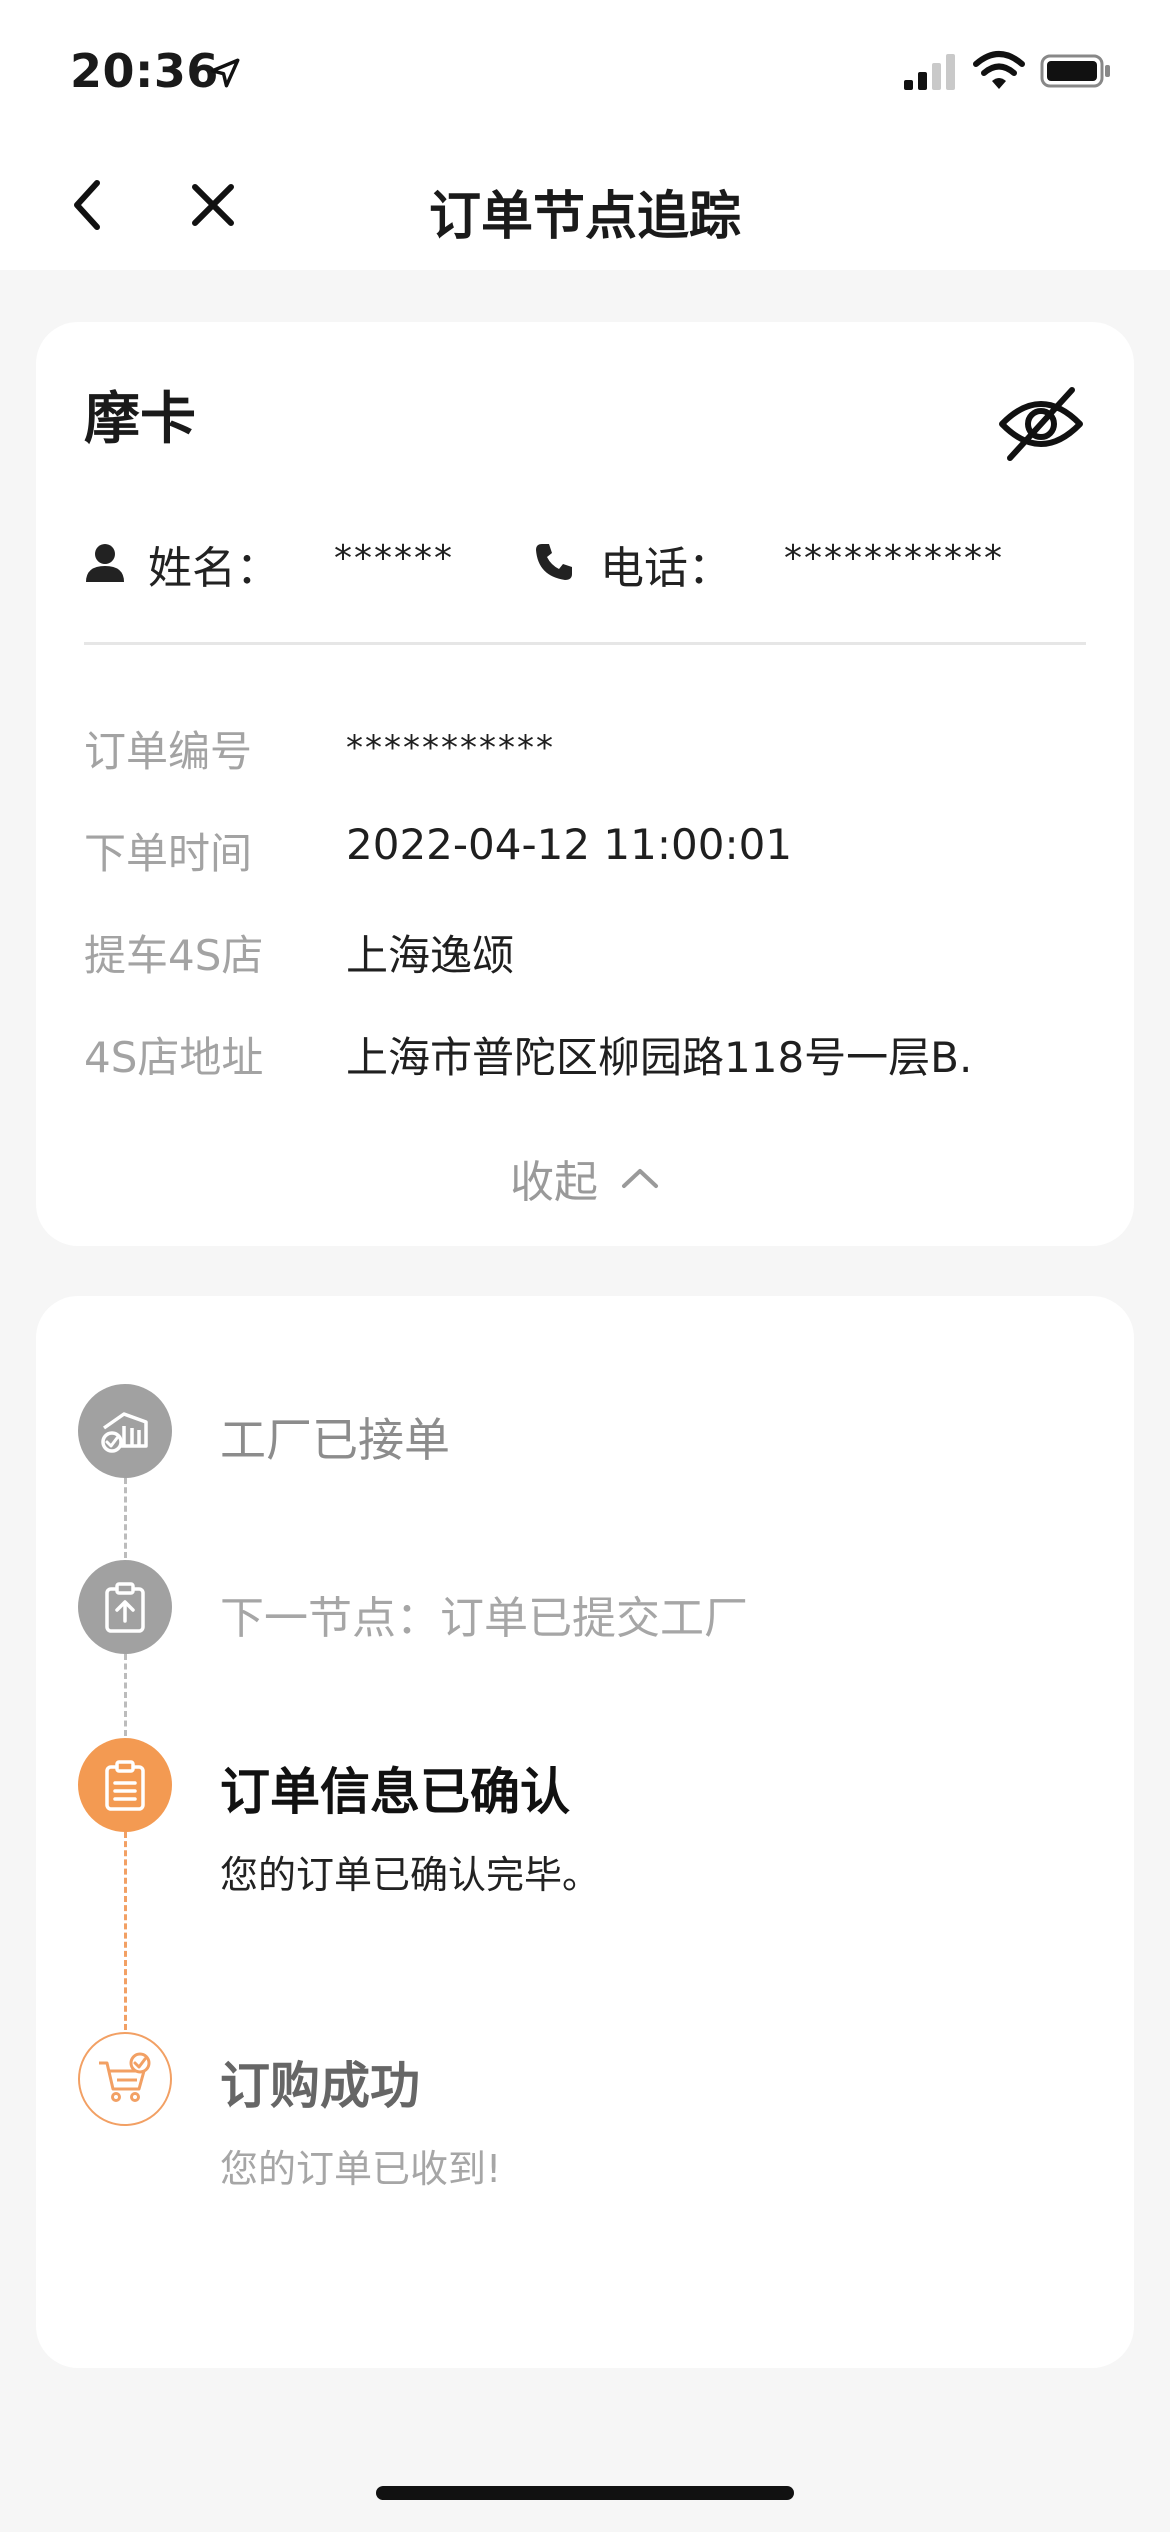 Image resolution: width=1170 pixels, height=2532 pixels. I want to click on clipboard-upload-icon, so click(125, 1607).